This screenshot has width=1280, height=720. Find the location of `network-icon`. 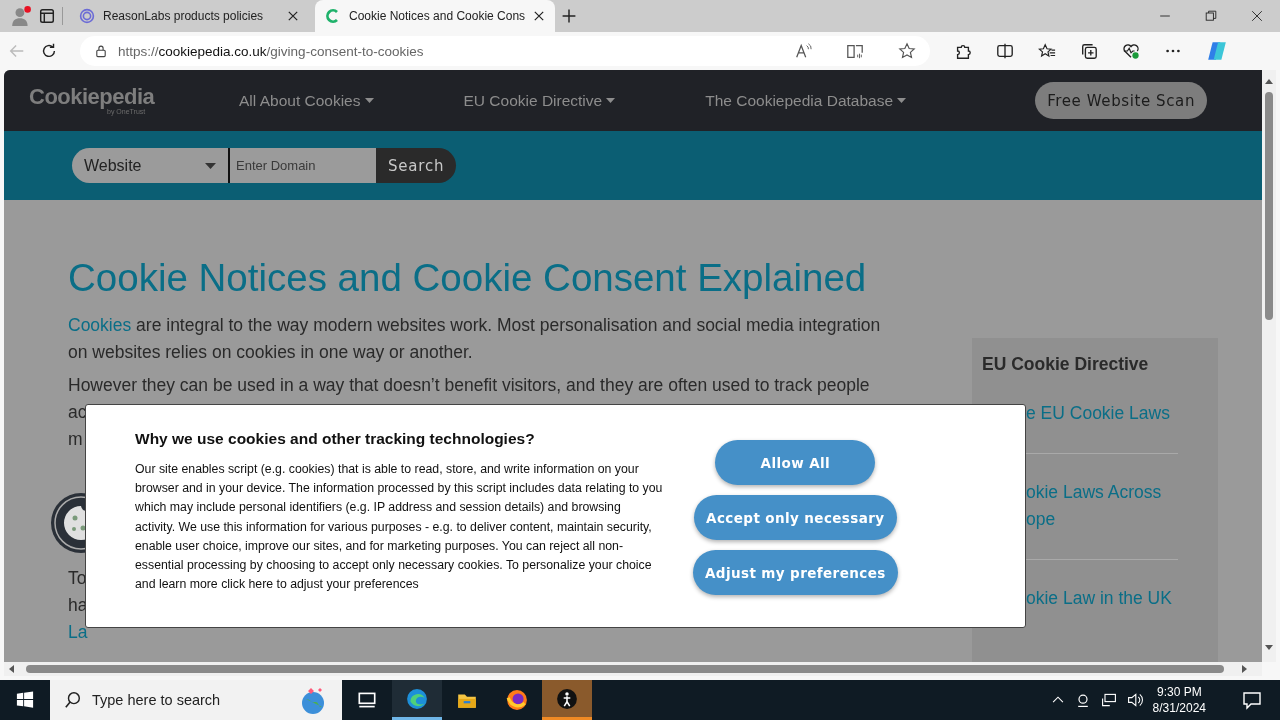

network-icon is located at coordinates (1108, 700).